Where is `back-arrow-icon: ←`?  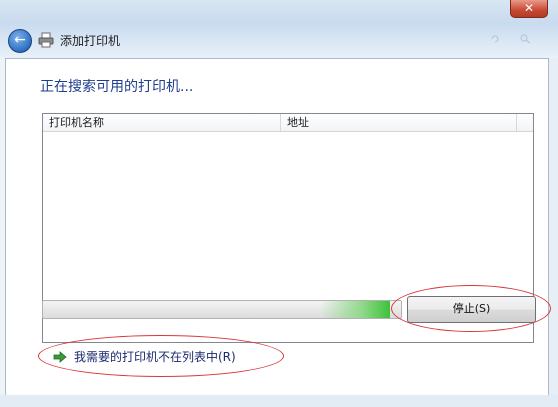
back-arrow-icon: ← is located at coordinates (20, 40).